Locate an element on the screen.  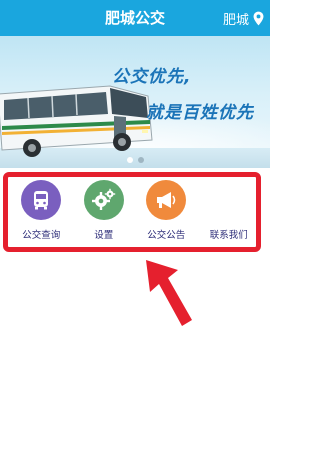
city-name: 肥城 is located at coordinates (235, 20).